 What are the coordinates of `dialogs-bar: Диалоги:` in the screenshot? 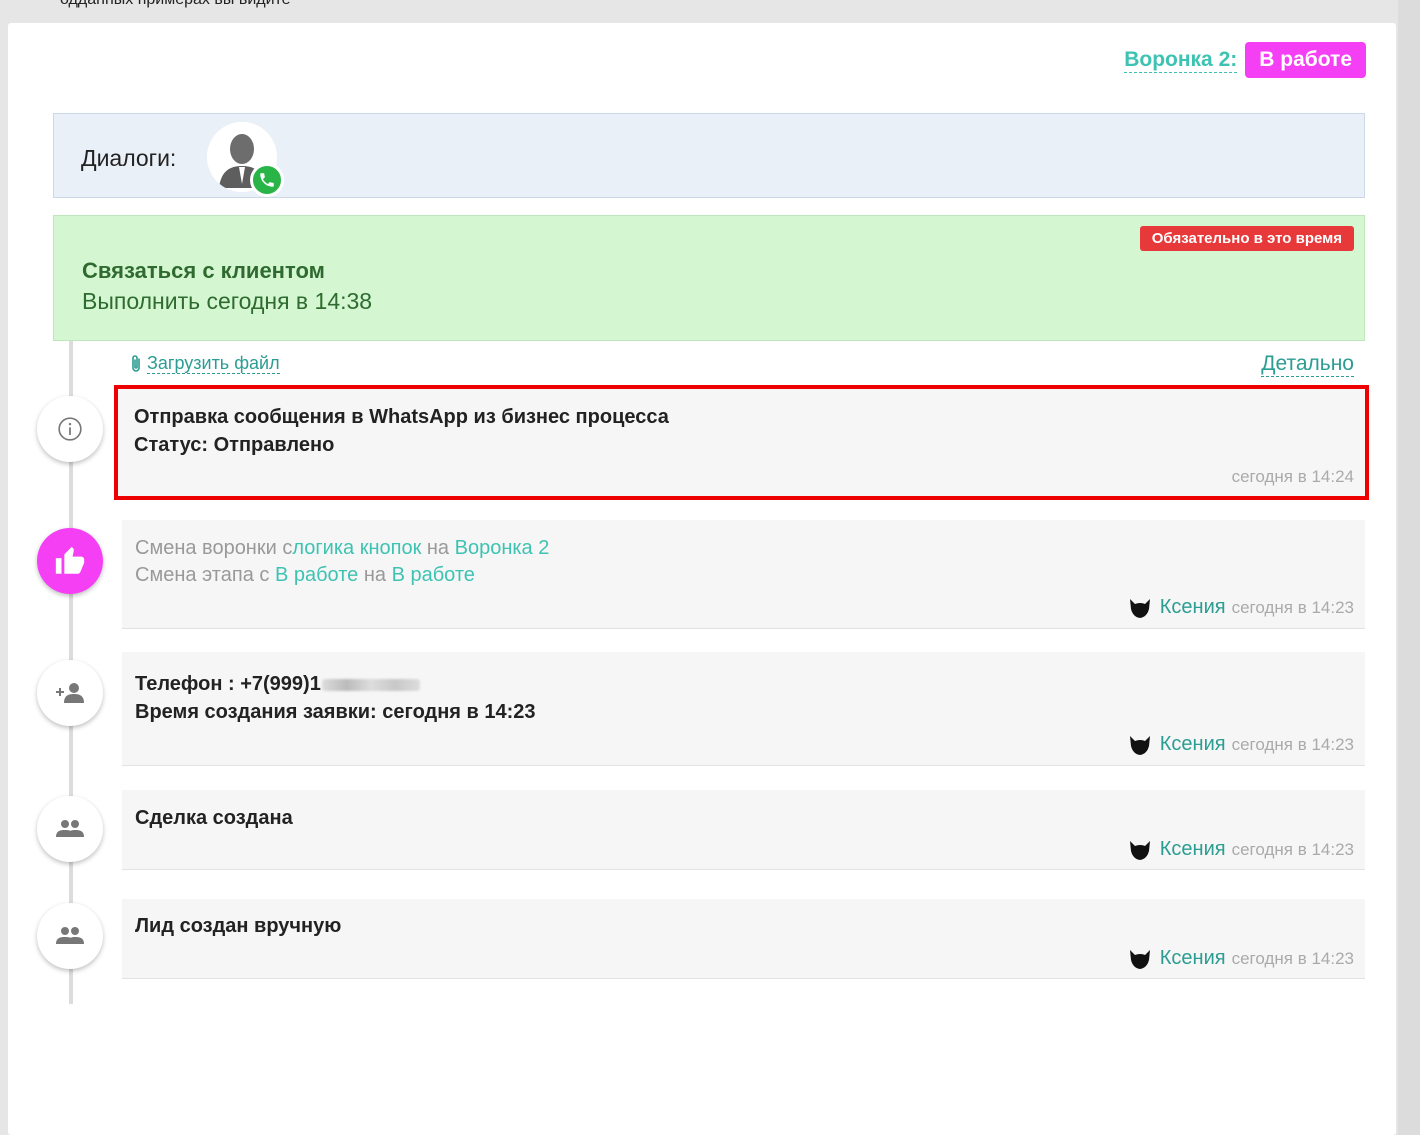 It's located at (709, 155).